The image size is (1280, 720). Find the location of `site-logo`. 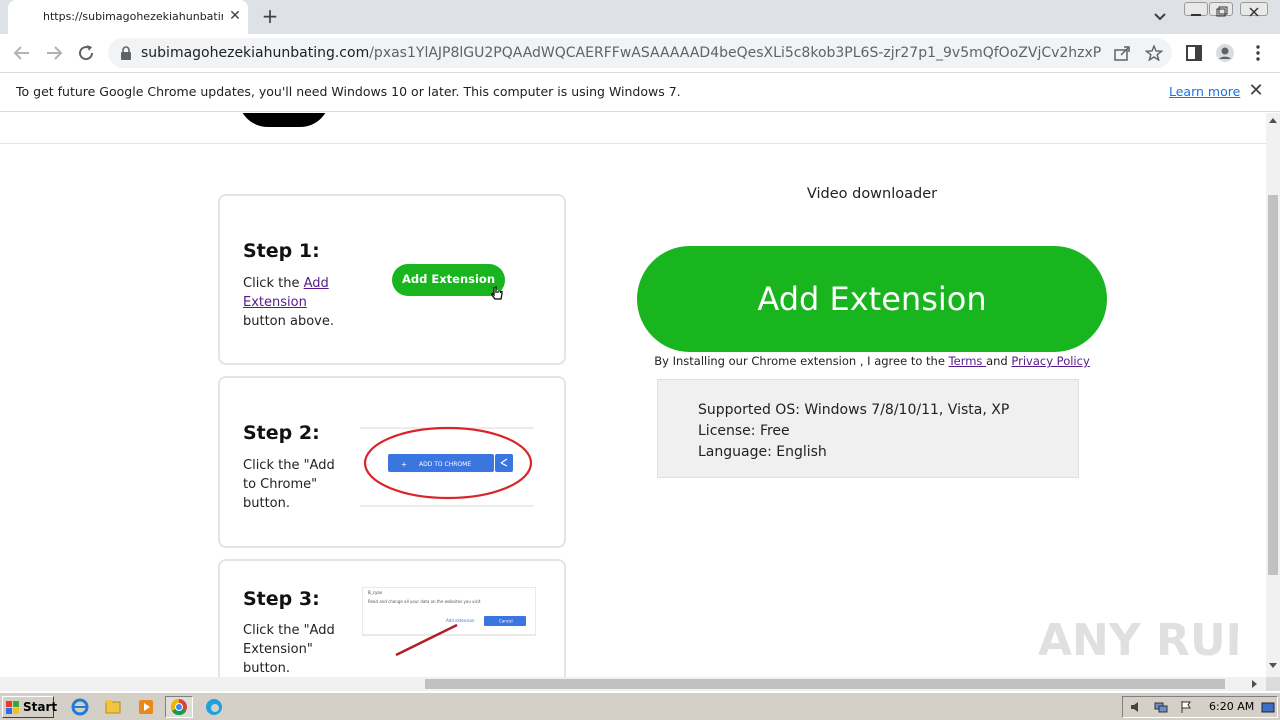

site-logo is located at coordinates (284, 120).